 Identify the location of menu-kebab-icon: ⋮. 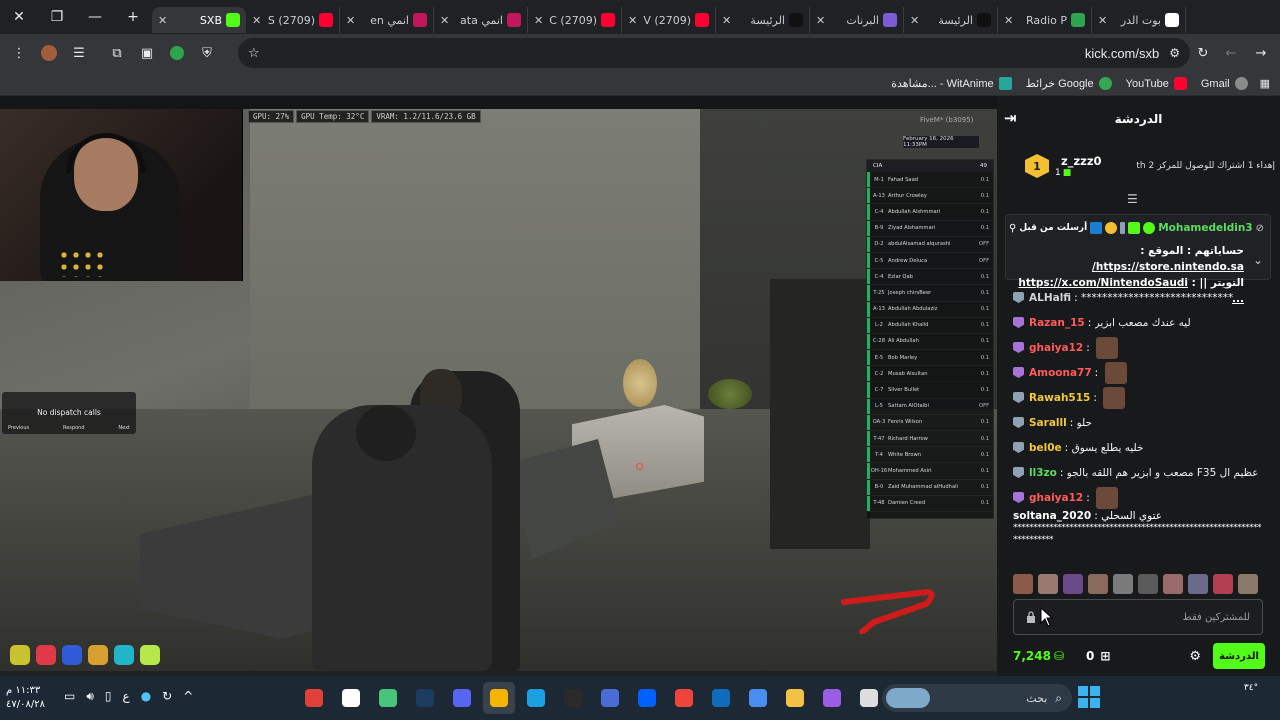
(19, 53).